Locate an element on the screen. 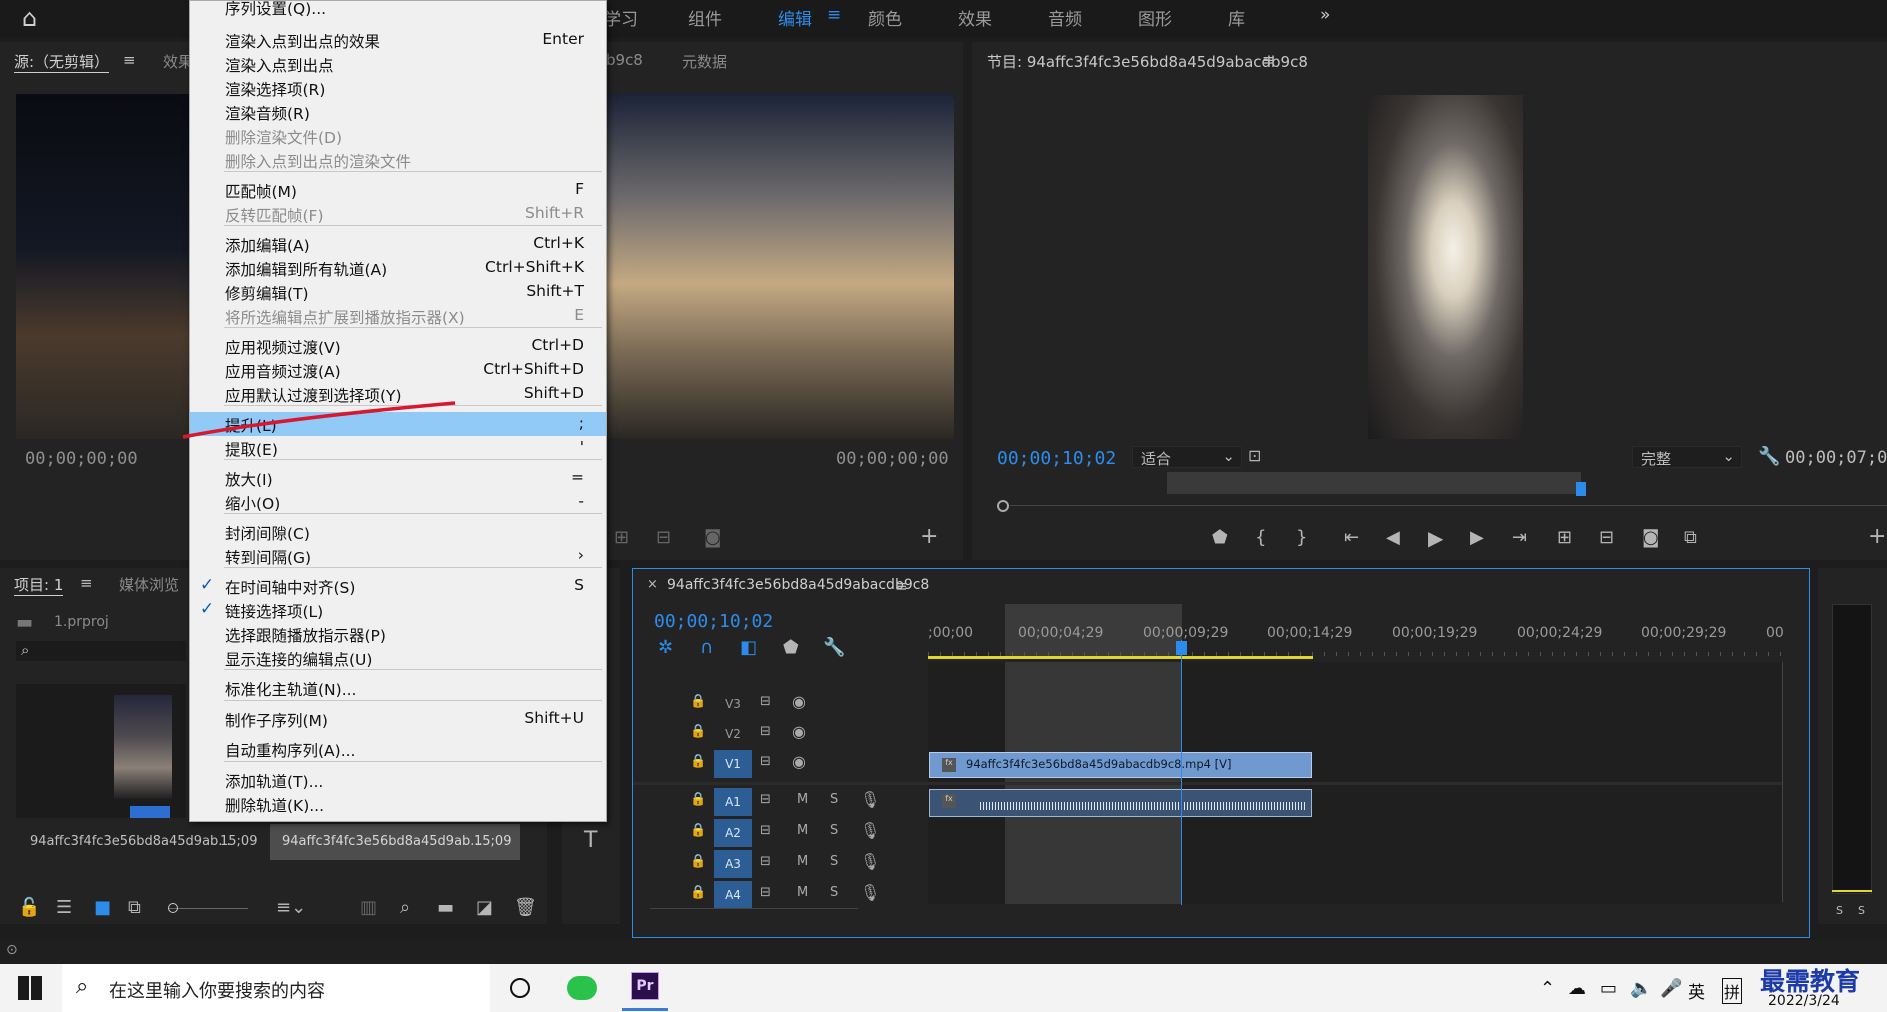  list-view-icon: ☰ is located at coordinates (64, 908).